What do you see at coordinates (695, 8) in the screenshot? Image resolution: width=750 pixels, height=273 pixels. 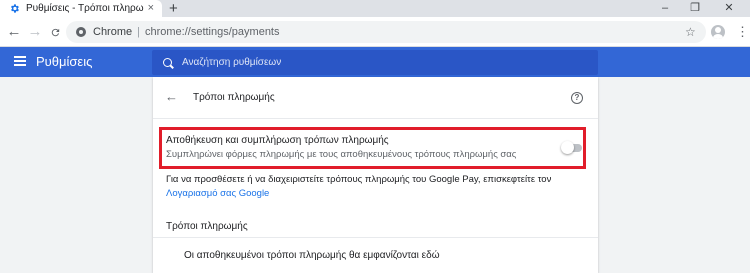 I see `maximize-button: ❐` at bounding box center [695, 8].